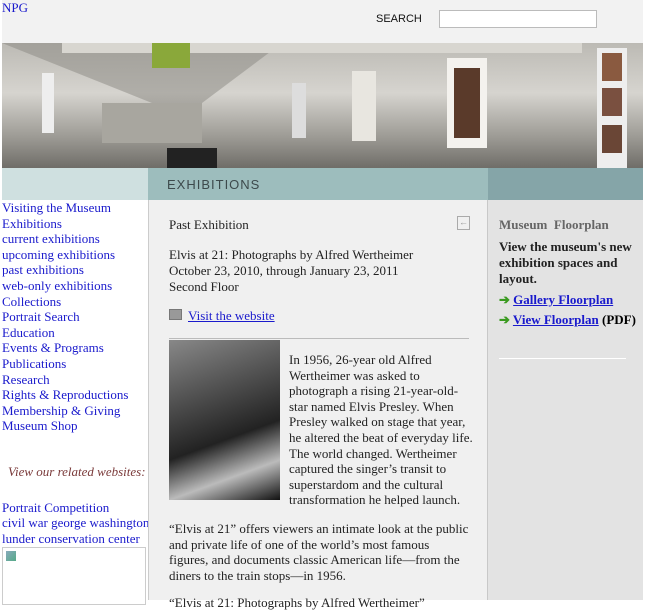 The width and height of the screenshot is (650, 611). I want to click on npg-home-link: NPG, so click(15, 8).